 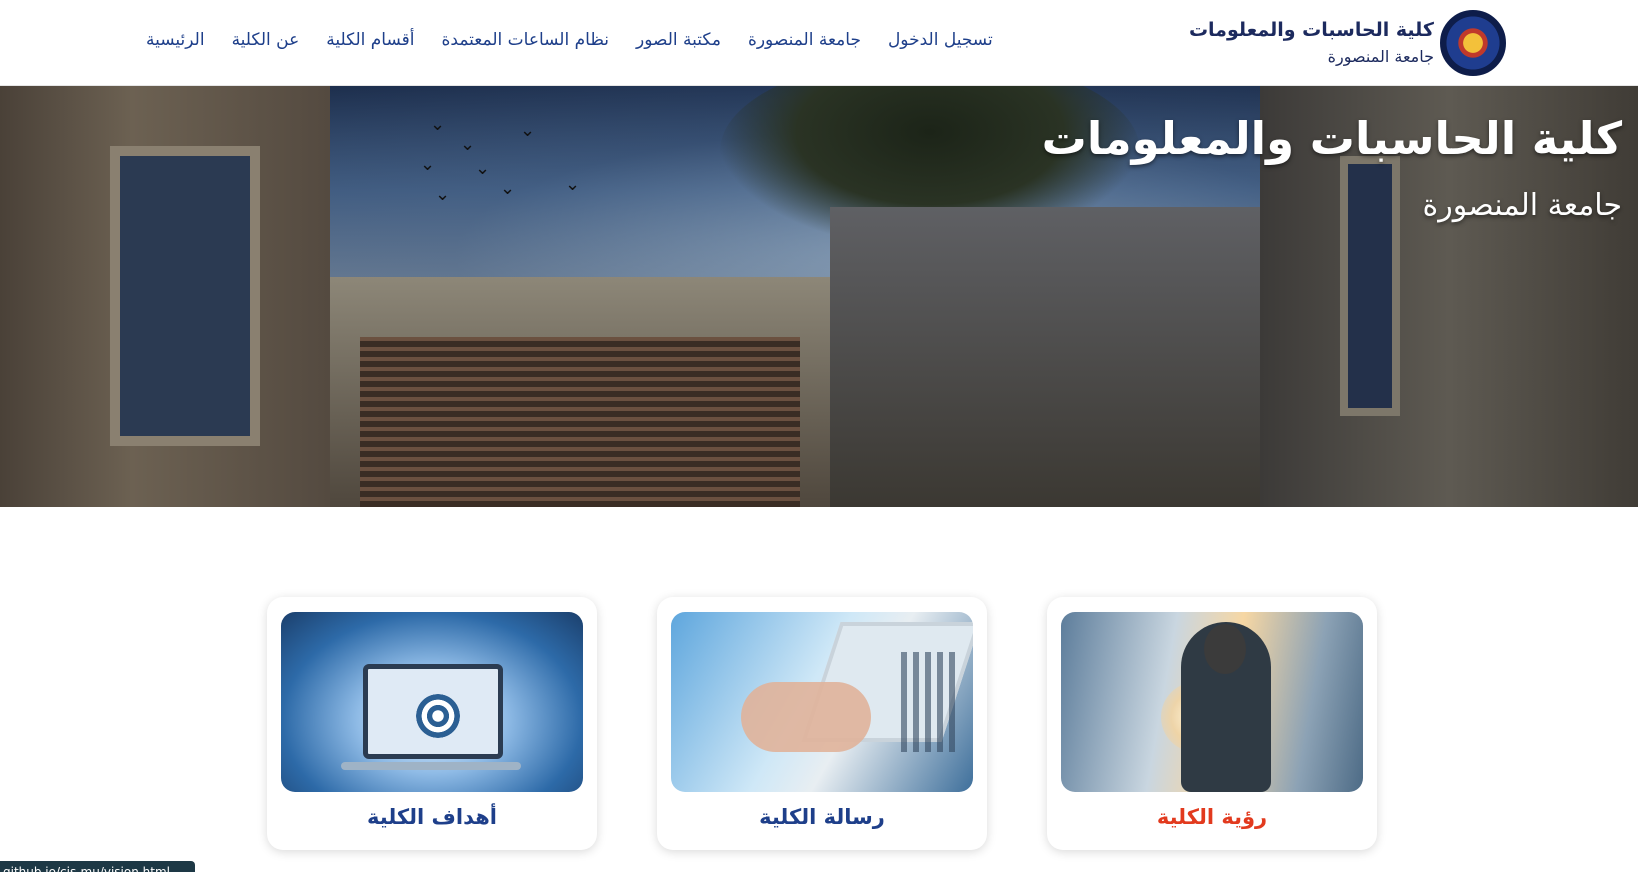 I want to click on card-vision: رؤية الكلية, so click(x=1212, y=723).